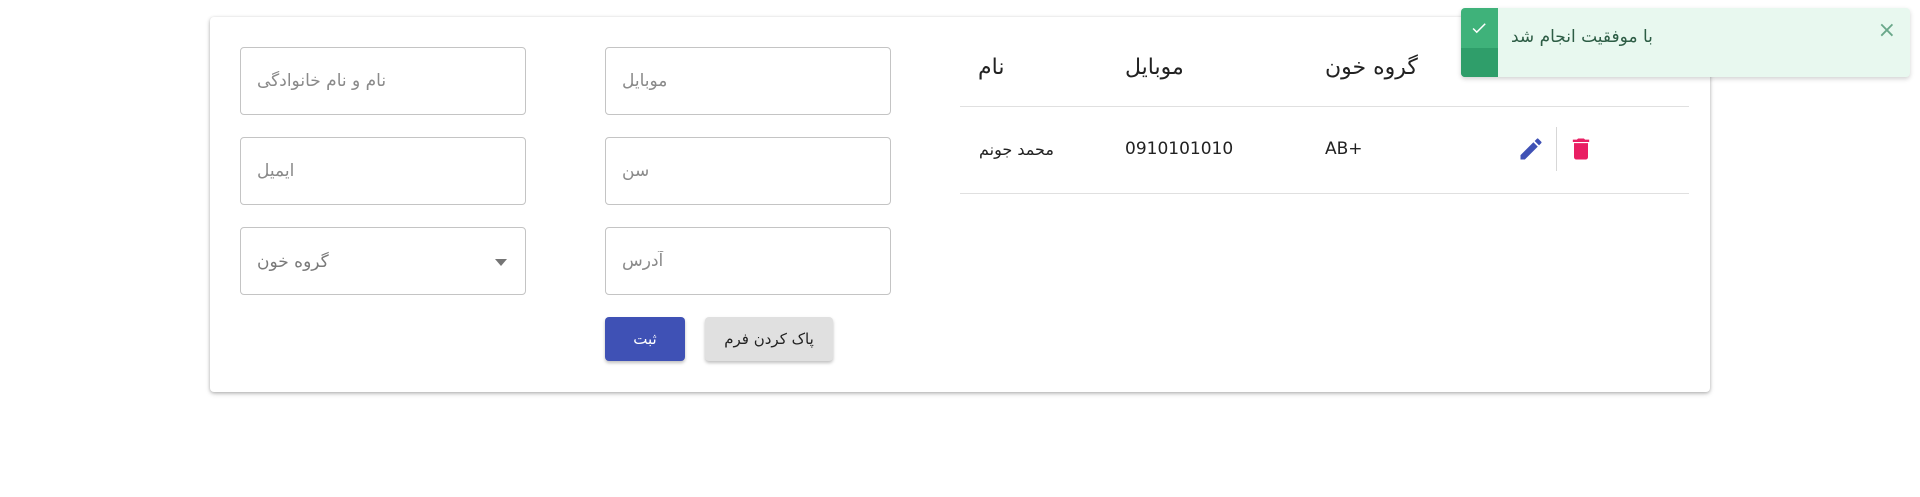 The width and height of the screenshot is (1920, 497). What do you see at coordinates (991, 67) in the screenshot?
I see `header-name: نام` at bounding box center [991, 67].